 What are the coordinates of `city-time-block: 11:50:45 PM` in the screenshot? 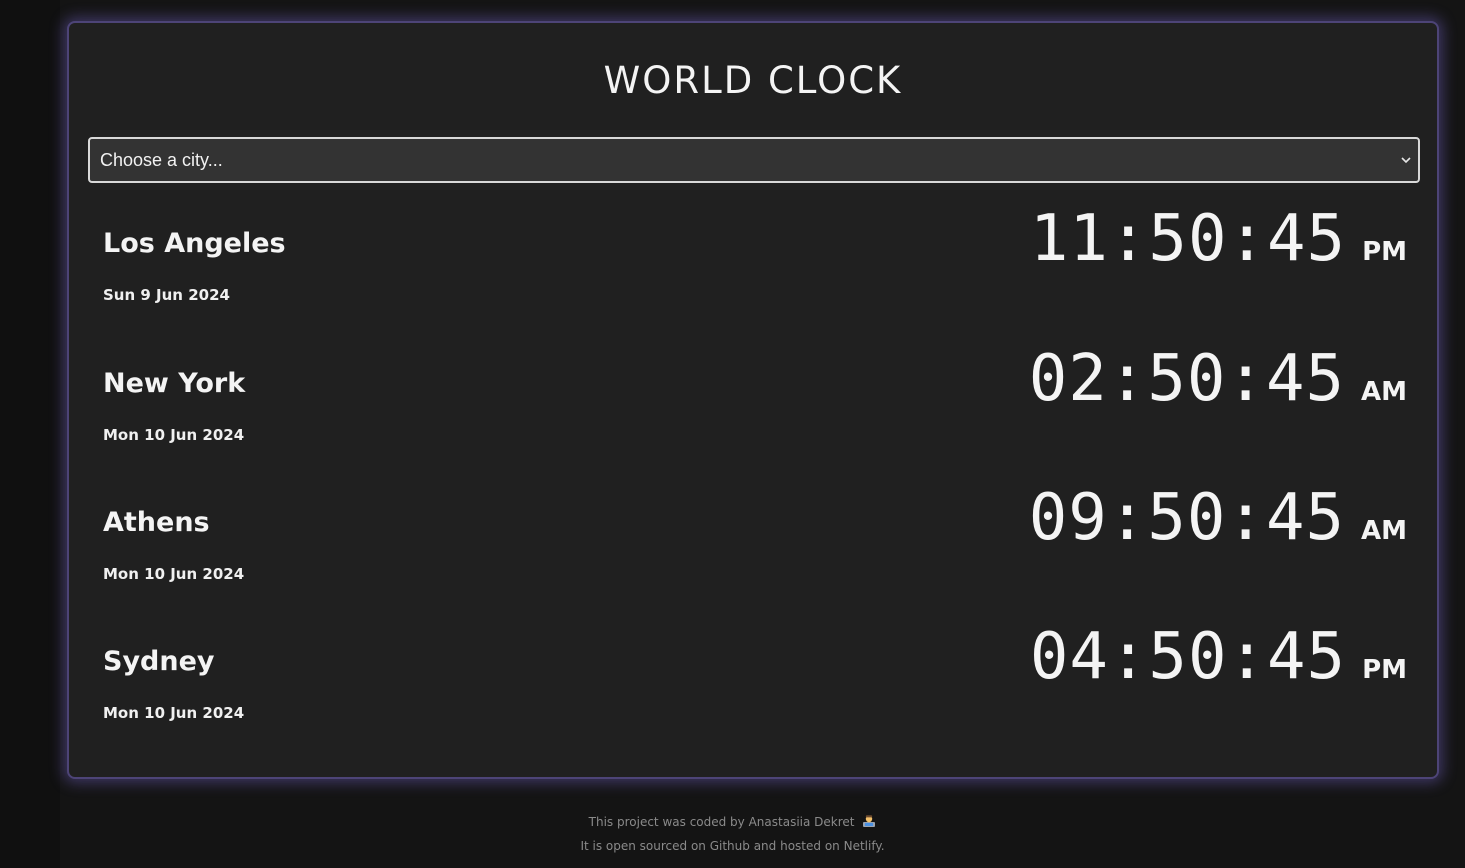 It's located at (1218, 239).